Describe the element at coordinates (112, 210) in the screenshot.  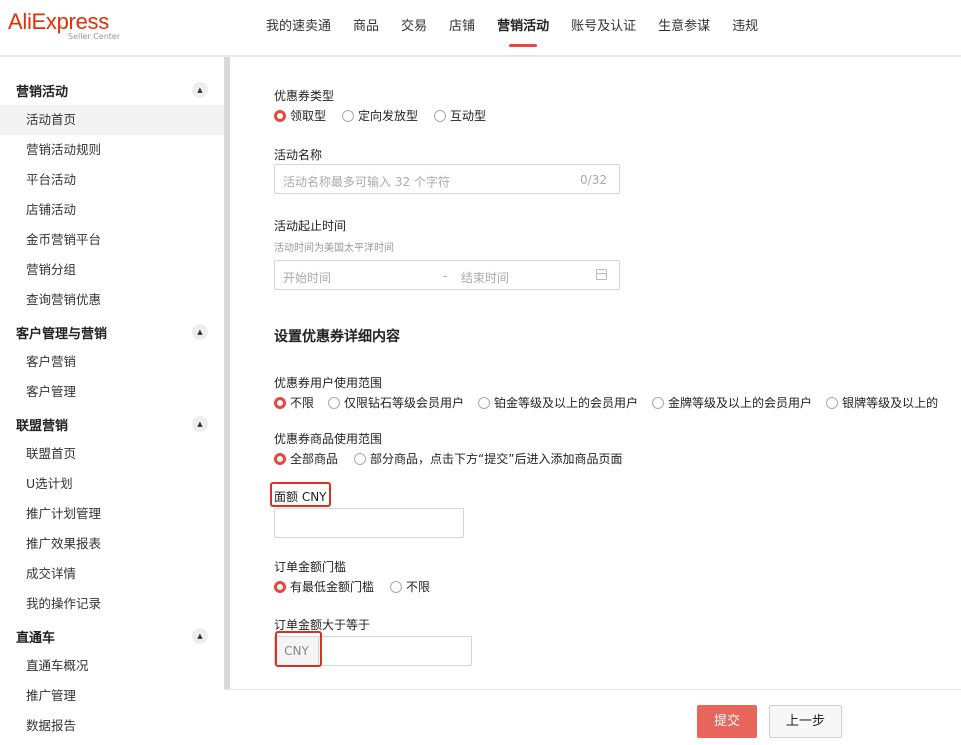
I see `sidebar-item-store-activity: 店铺活动` at that location.